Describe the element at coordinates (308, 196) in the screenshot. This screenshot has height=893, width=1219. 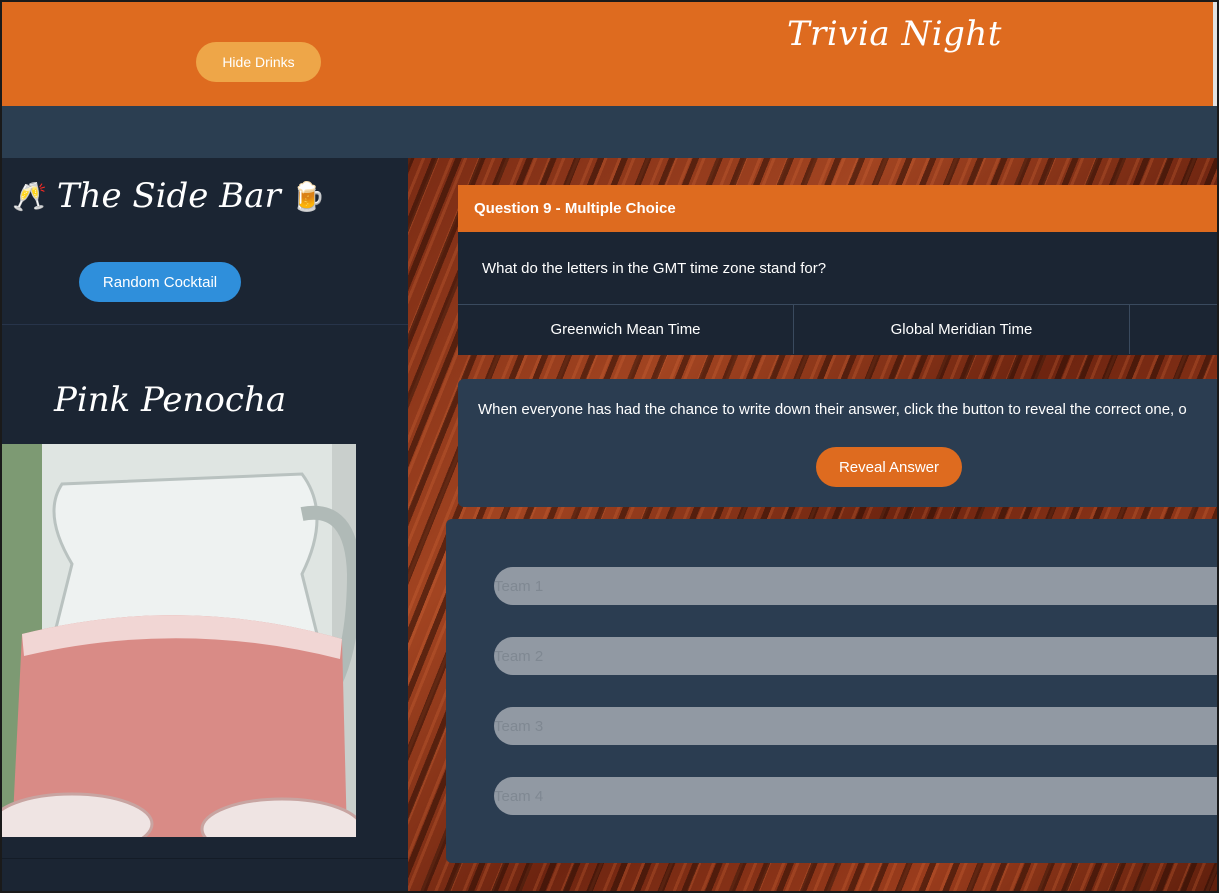
I see `beer-mug-icon: 🍺` at that location.